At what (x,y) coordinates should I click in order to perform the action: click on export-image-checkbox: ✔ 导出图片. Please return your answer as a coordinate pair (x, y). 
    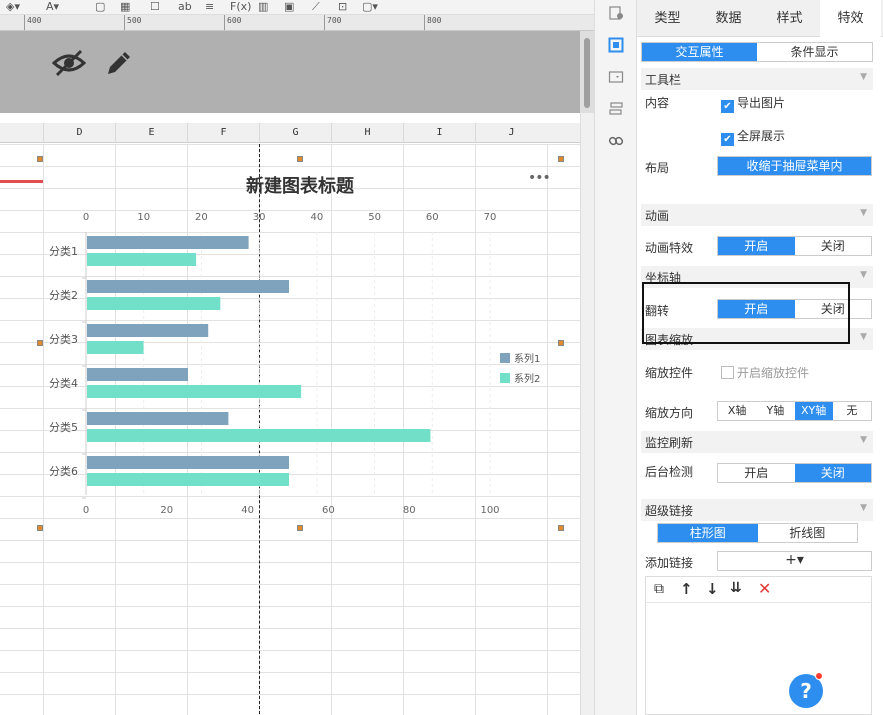
    Looking at the image, I should click on (753, 103).